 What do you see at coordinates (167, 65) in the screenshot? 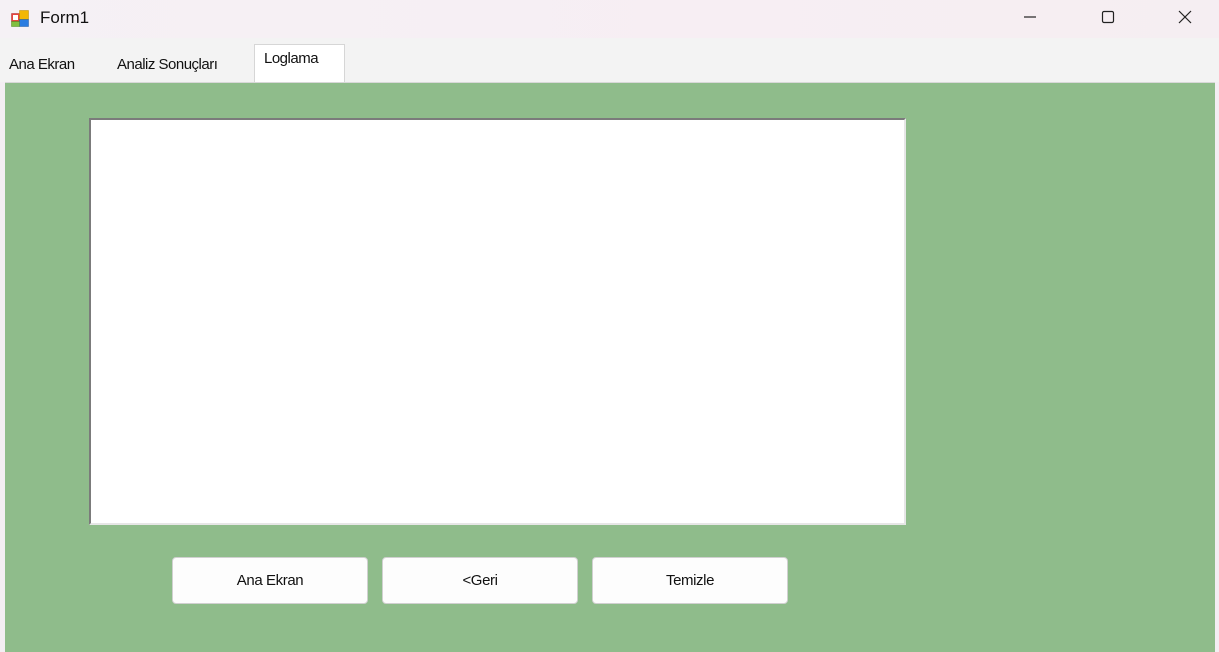
I see `tab-analiz-sonuclari: Analiz Sonuçları` at bounding box center [167, 65].